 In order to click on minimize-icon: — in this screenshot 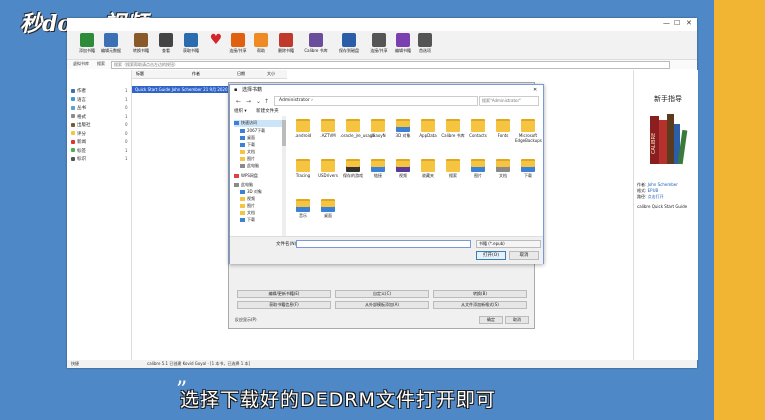, I will do `click(666, 23)`.